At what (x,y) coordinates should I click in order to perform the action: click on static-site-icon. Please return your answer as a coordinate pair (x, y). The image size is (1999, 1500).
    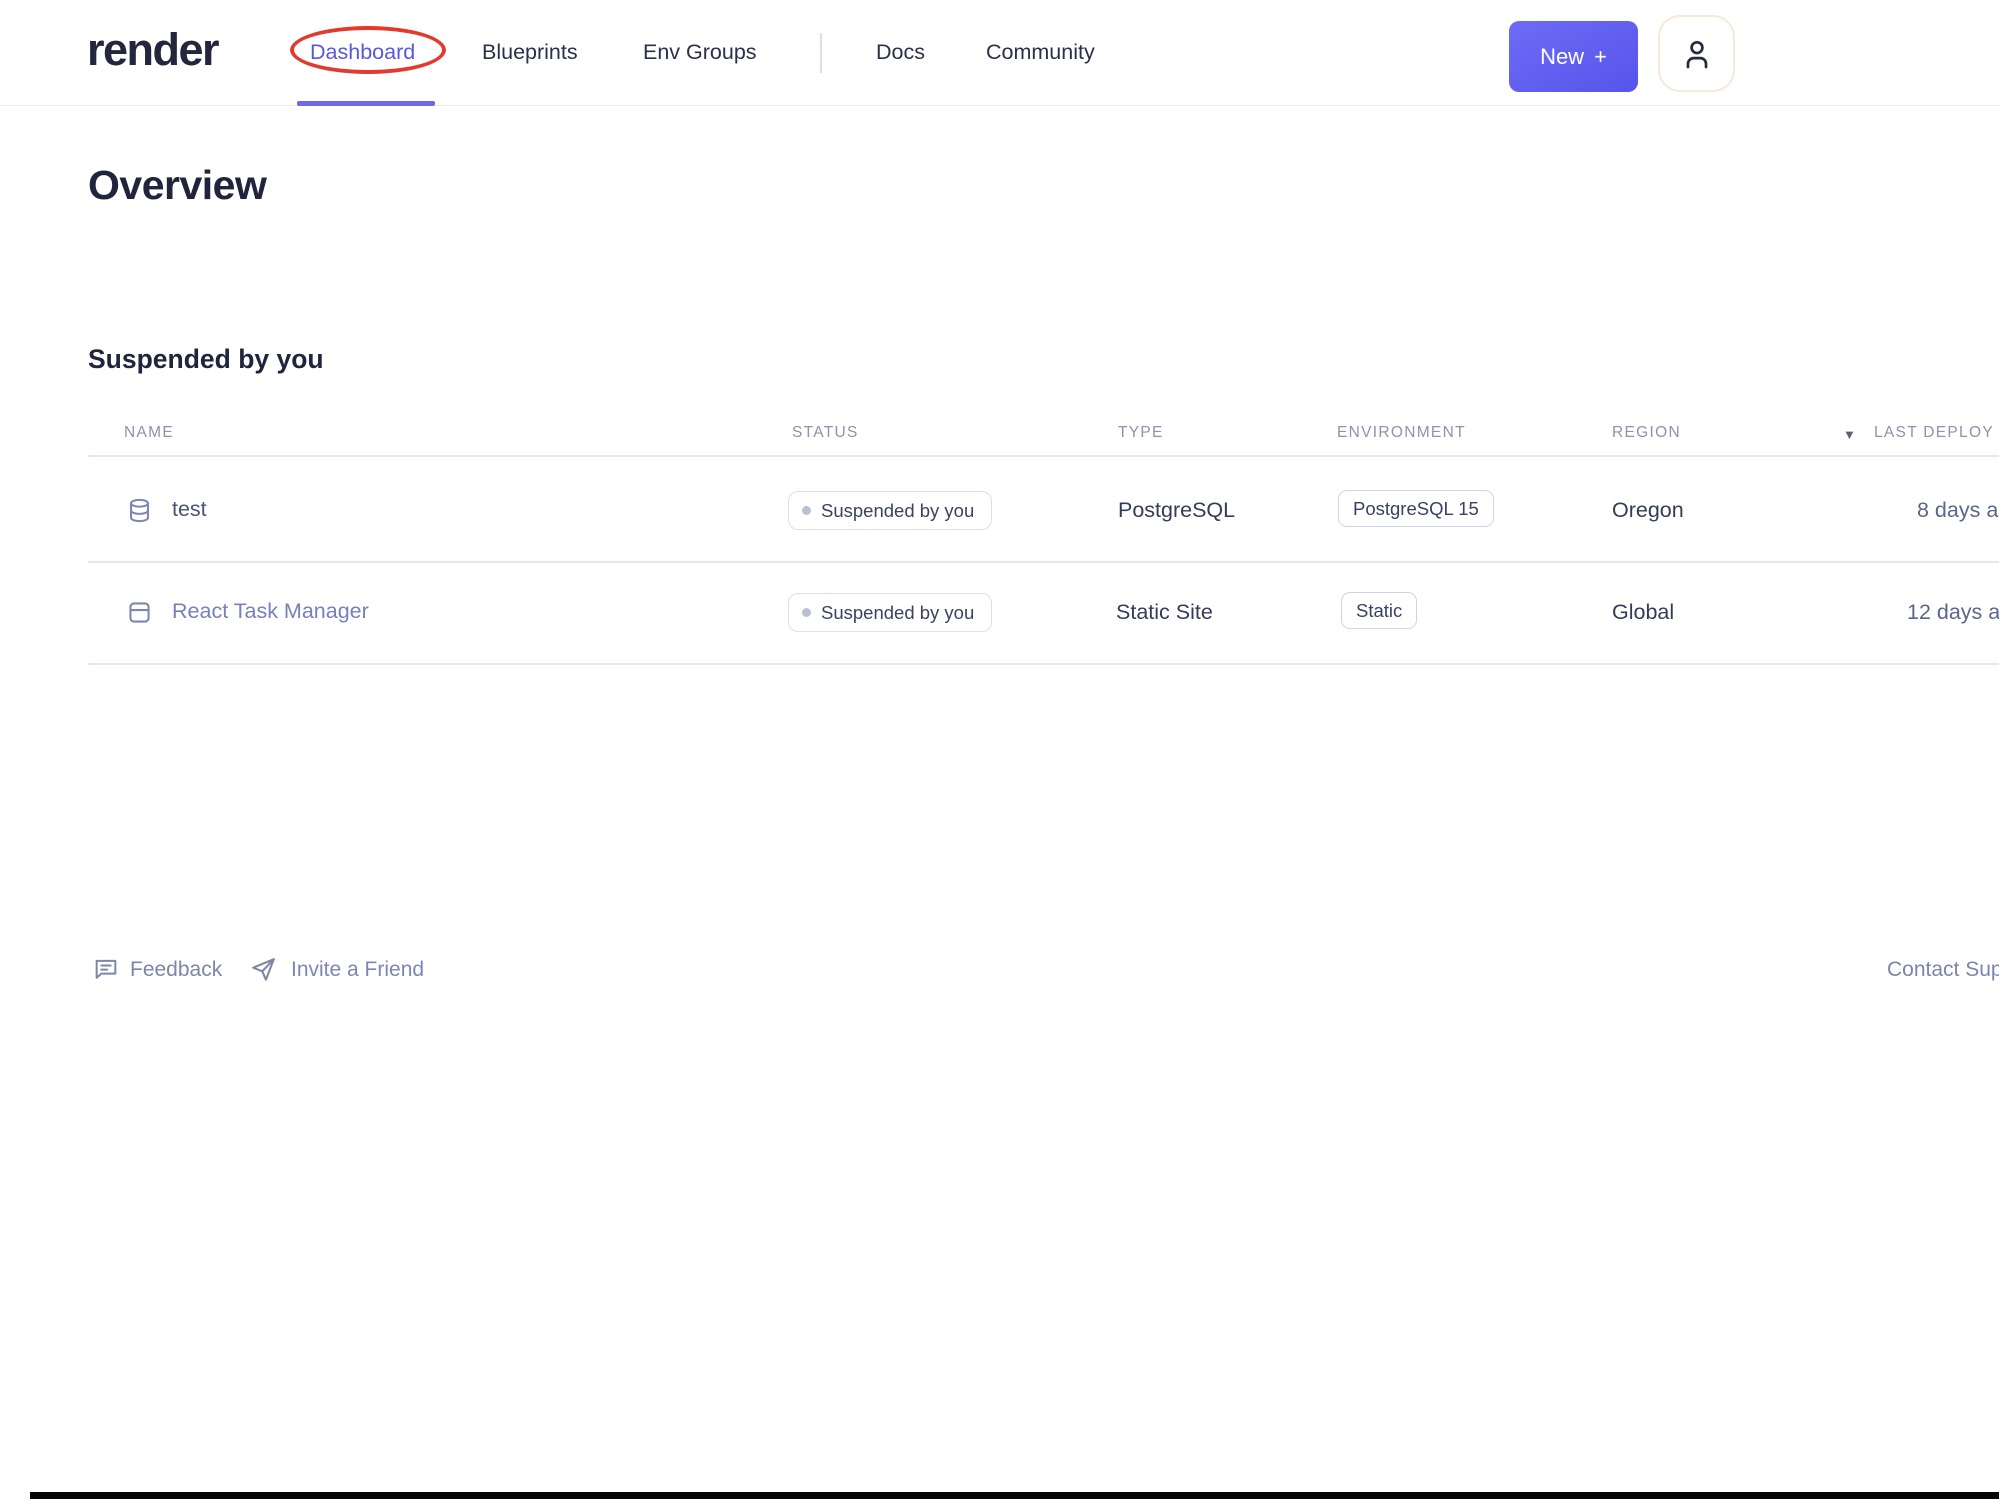
    Looking at the image, I should click on (139, 612).